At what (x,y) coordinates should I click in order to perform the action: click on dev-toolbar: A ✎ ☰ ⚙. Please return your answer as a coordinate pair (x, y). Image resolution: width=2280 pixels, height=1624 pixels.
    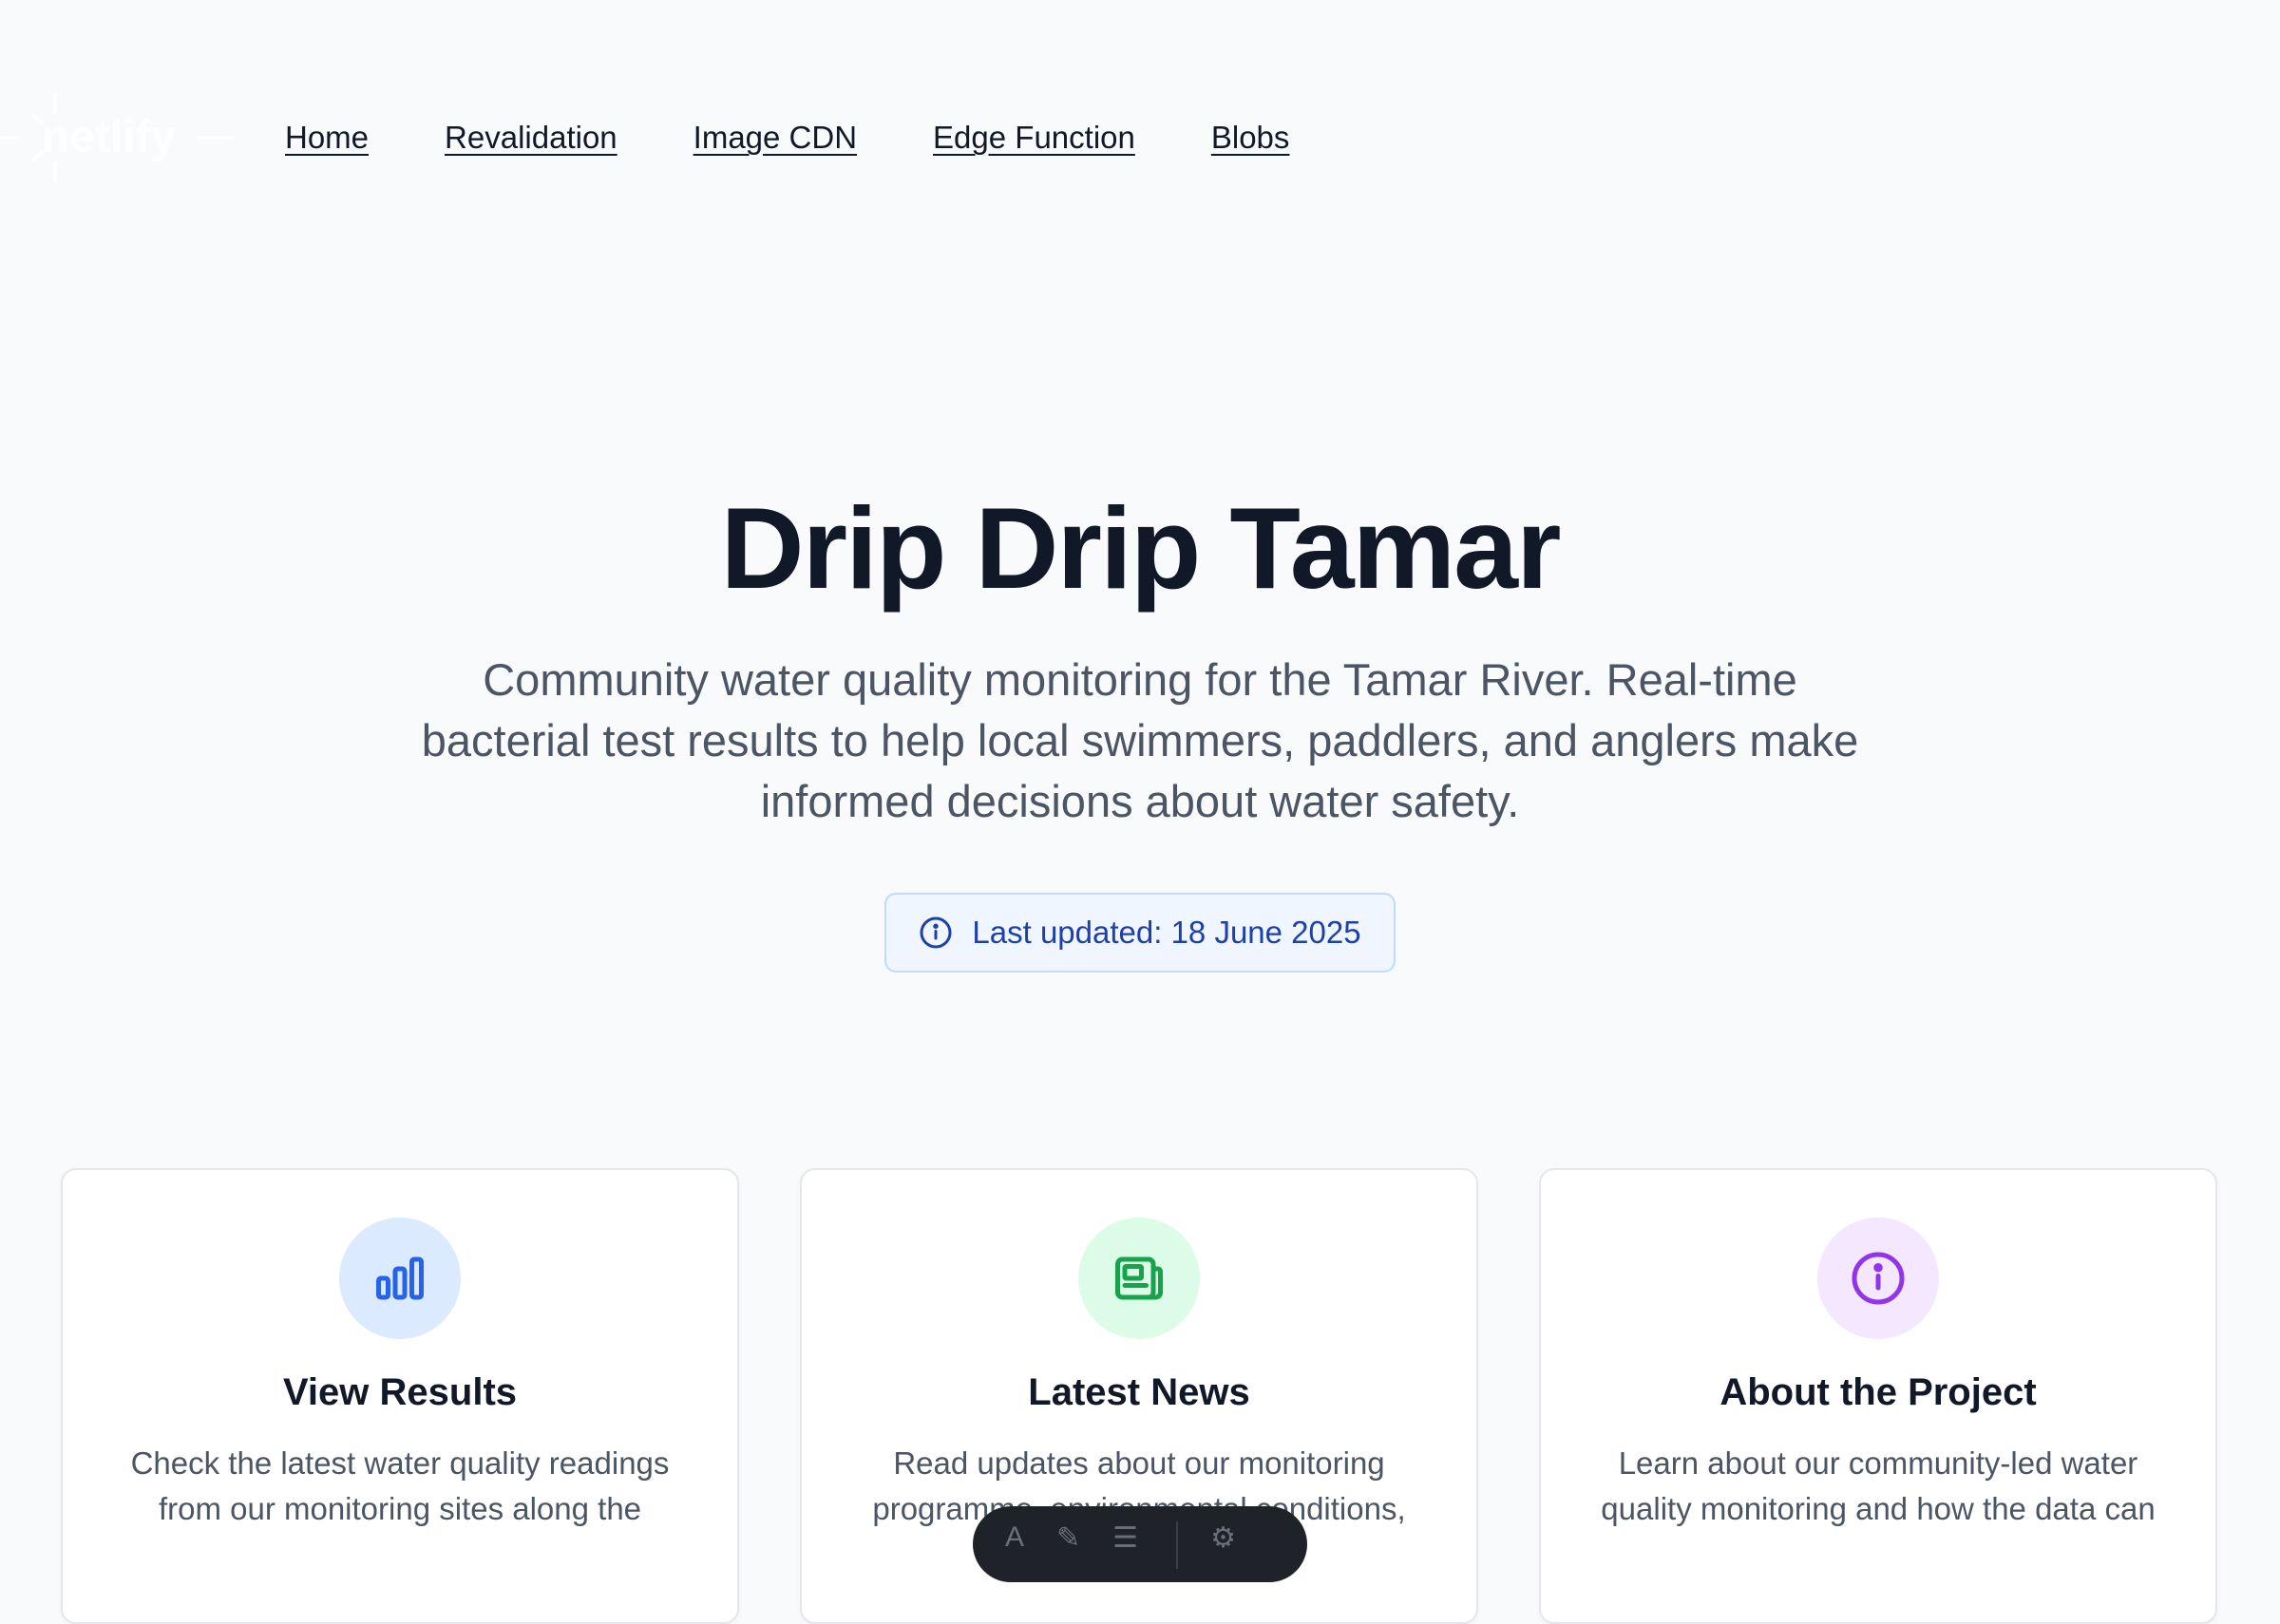
    Looking at the image, I should click on (1140, 1544).